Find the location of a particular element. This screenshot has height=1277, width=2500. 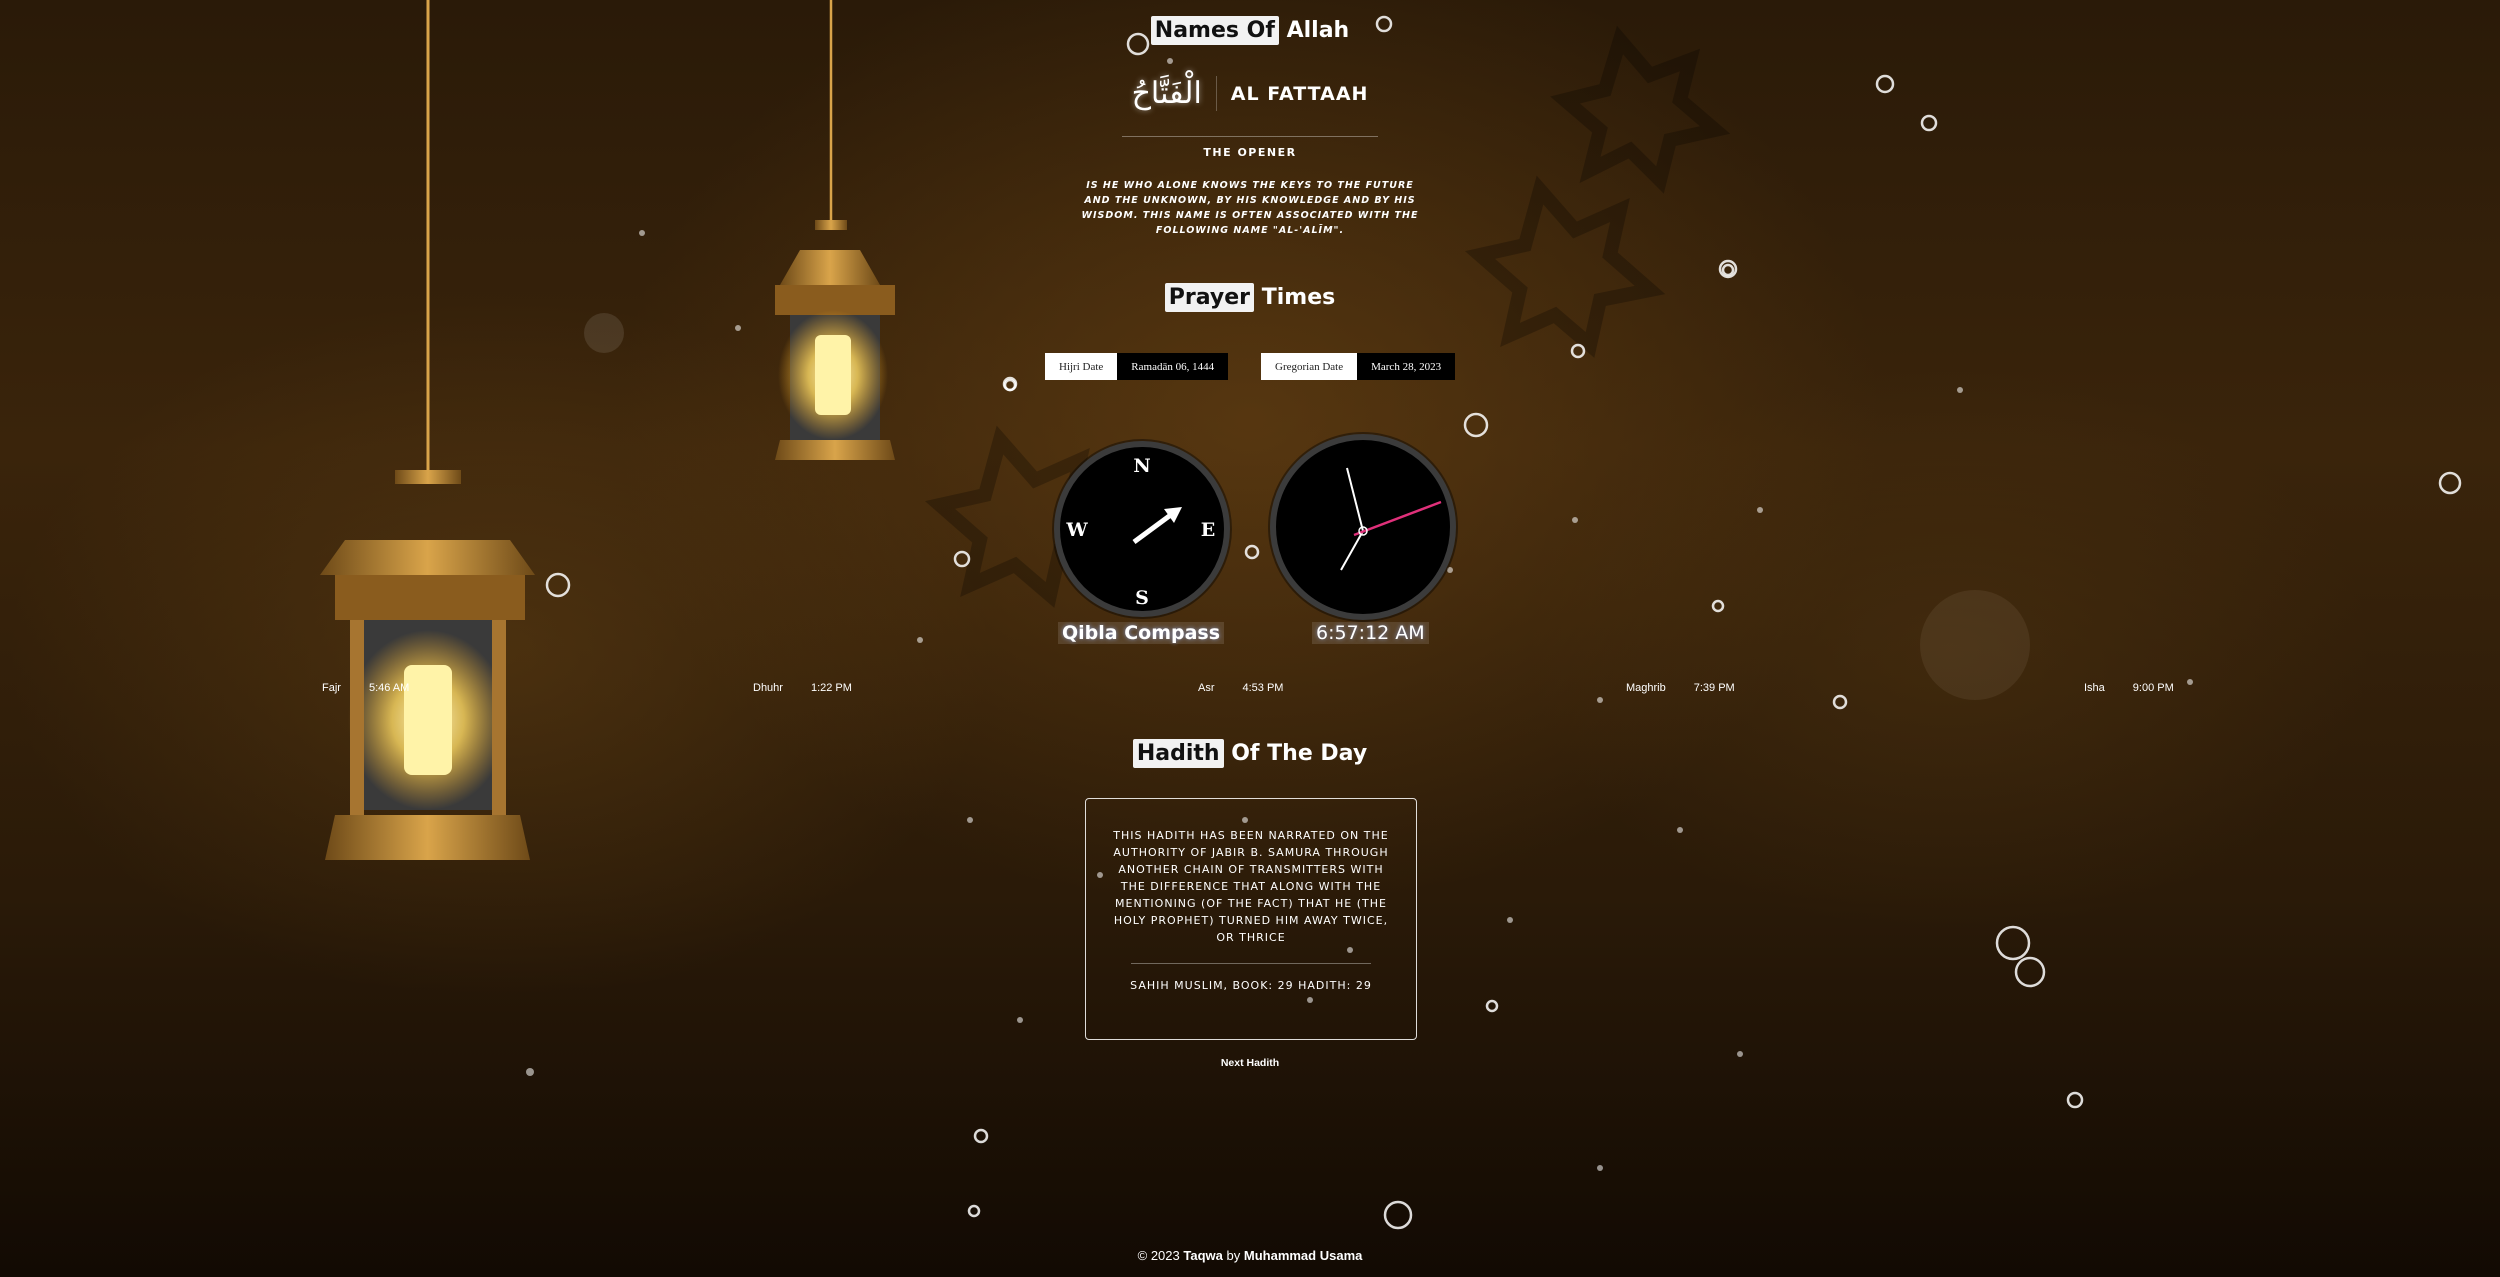

prayer-time: 5:46 AM is located at coordinates (389, 688).